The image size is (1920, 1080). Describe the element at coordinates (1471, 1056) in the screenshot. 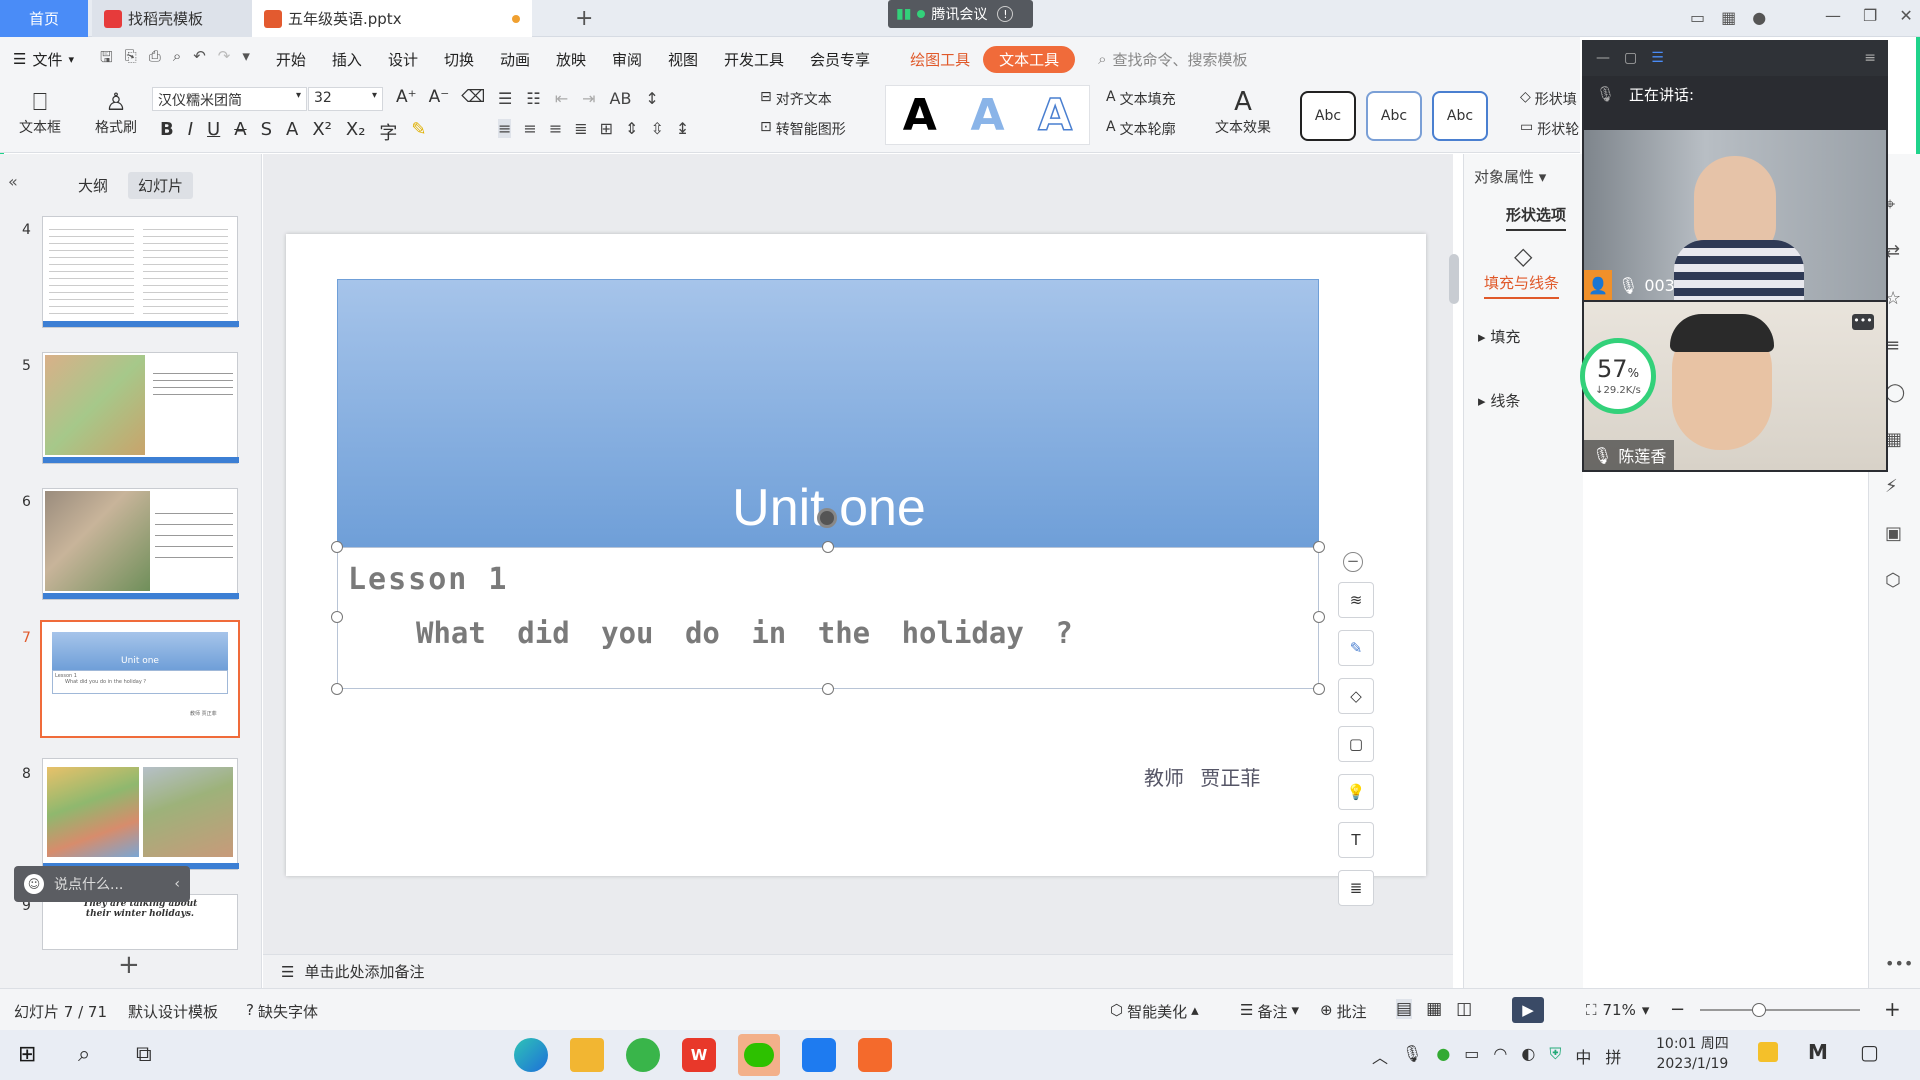

I see `battery-icon: ▭` at that location.